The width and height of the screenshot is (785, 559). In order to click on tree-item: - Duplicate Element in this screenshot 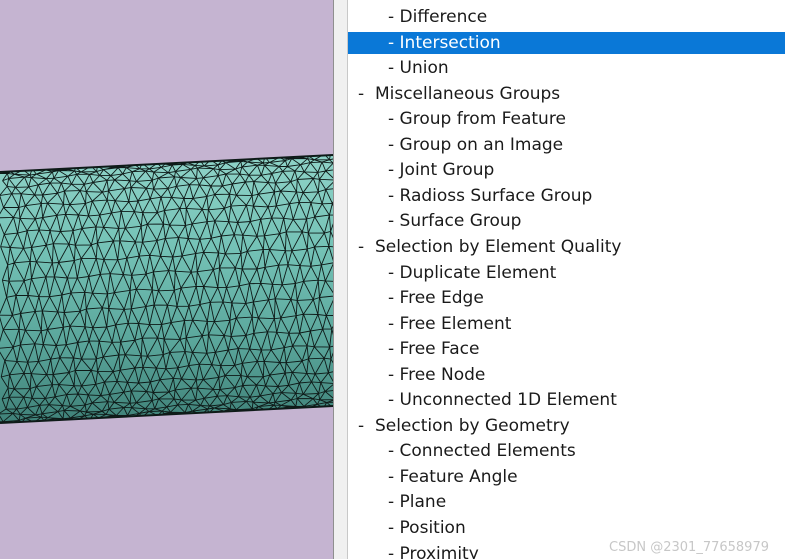, I will do `click(566, 273)`.